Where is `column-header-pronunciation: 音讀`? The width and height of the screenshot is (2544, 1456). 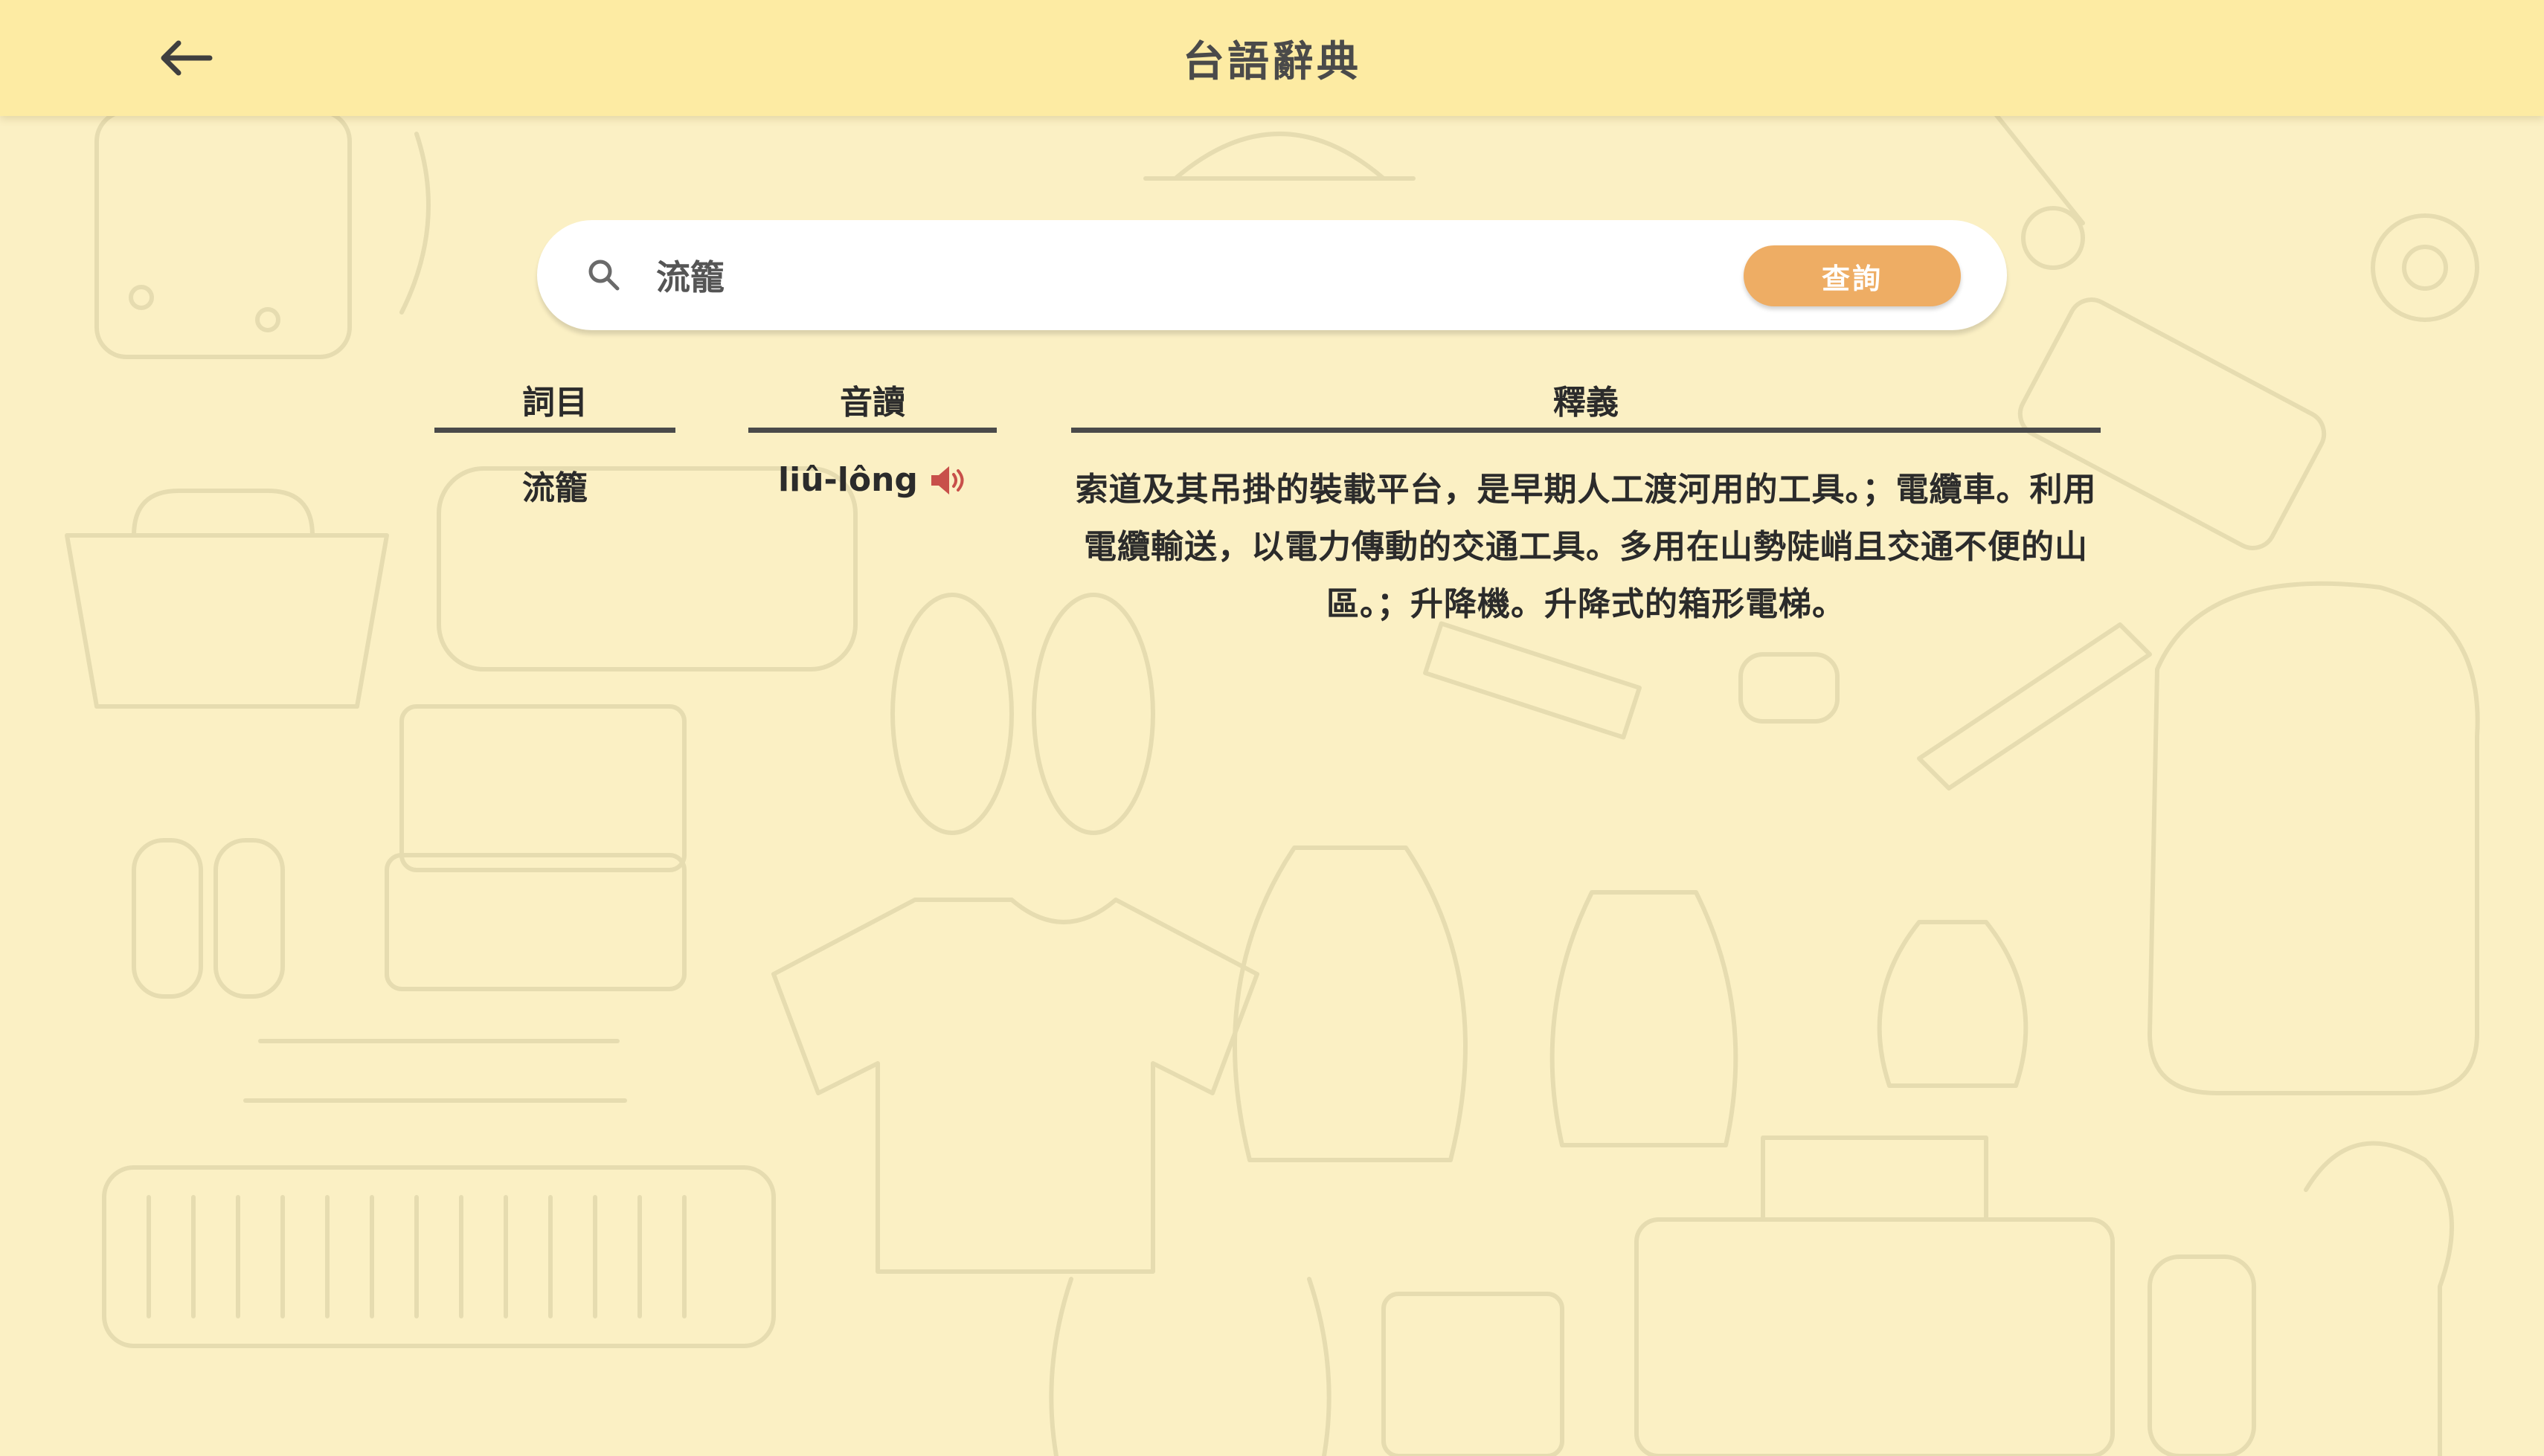
column-header-pronunciation: 音讀 is located at coordinates (872, 401).